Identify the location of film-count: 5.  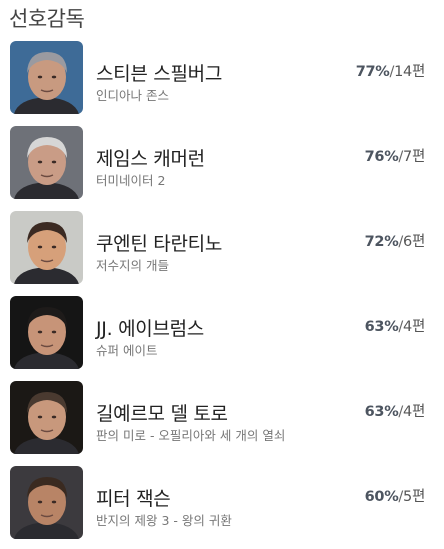
(407, 497).